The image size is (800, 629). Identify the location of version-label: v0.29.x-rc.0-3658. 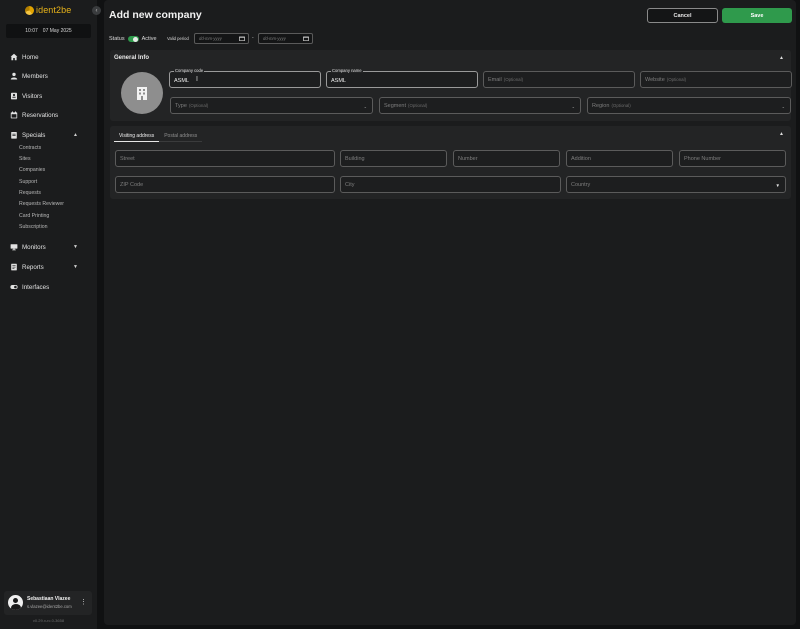
(48, 620).